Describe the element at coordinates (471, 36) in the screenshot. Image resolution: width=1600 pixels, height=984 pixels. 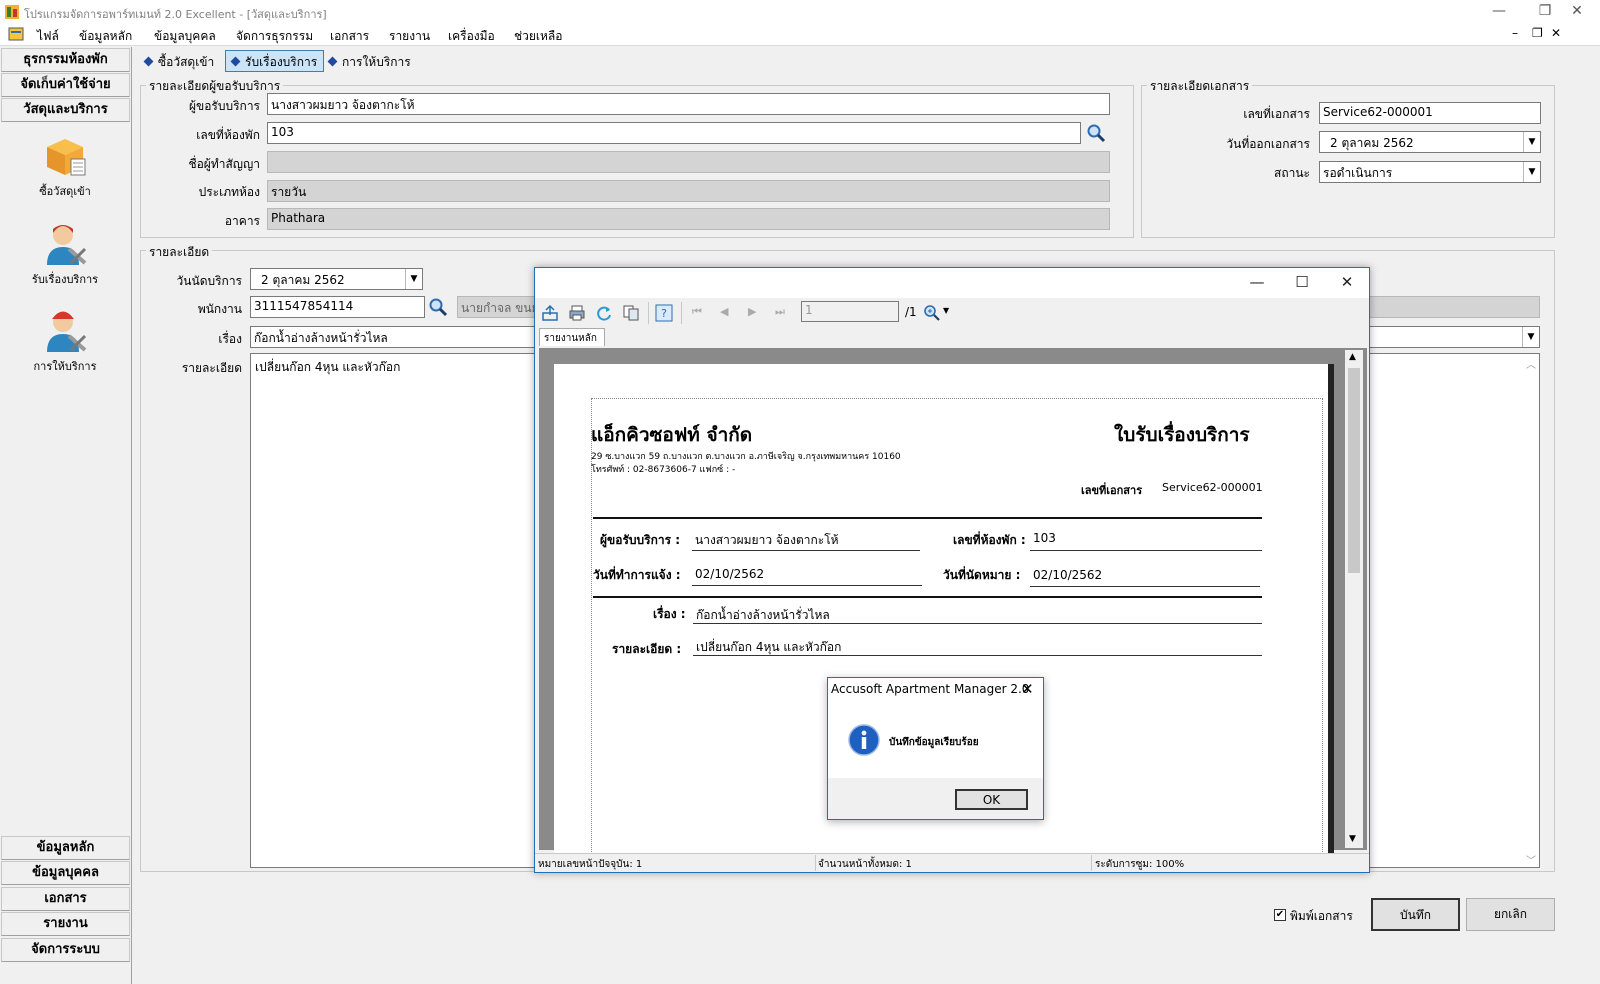
I see `menu-tools: เครื่องมือ` at that location.